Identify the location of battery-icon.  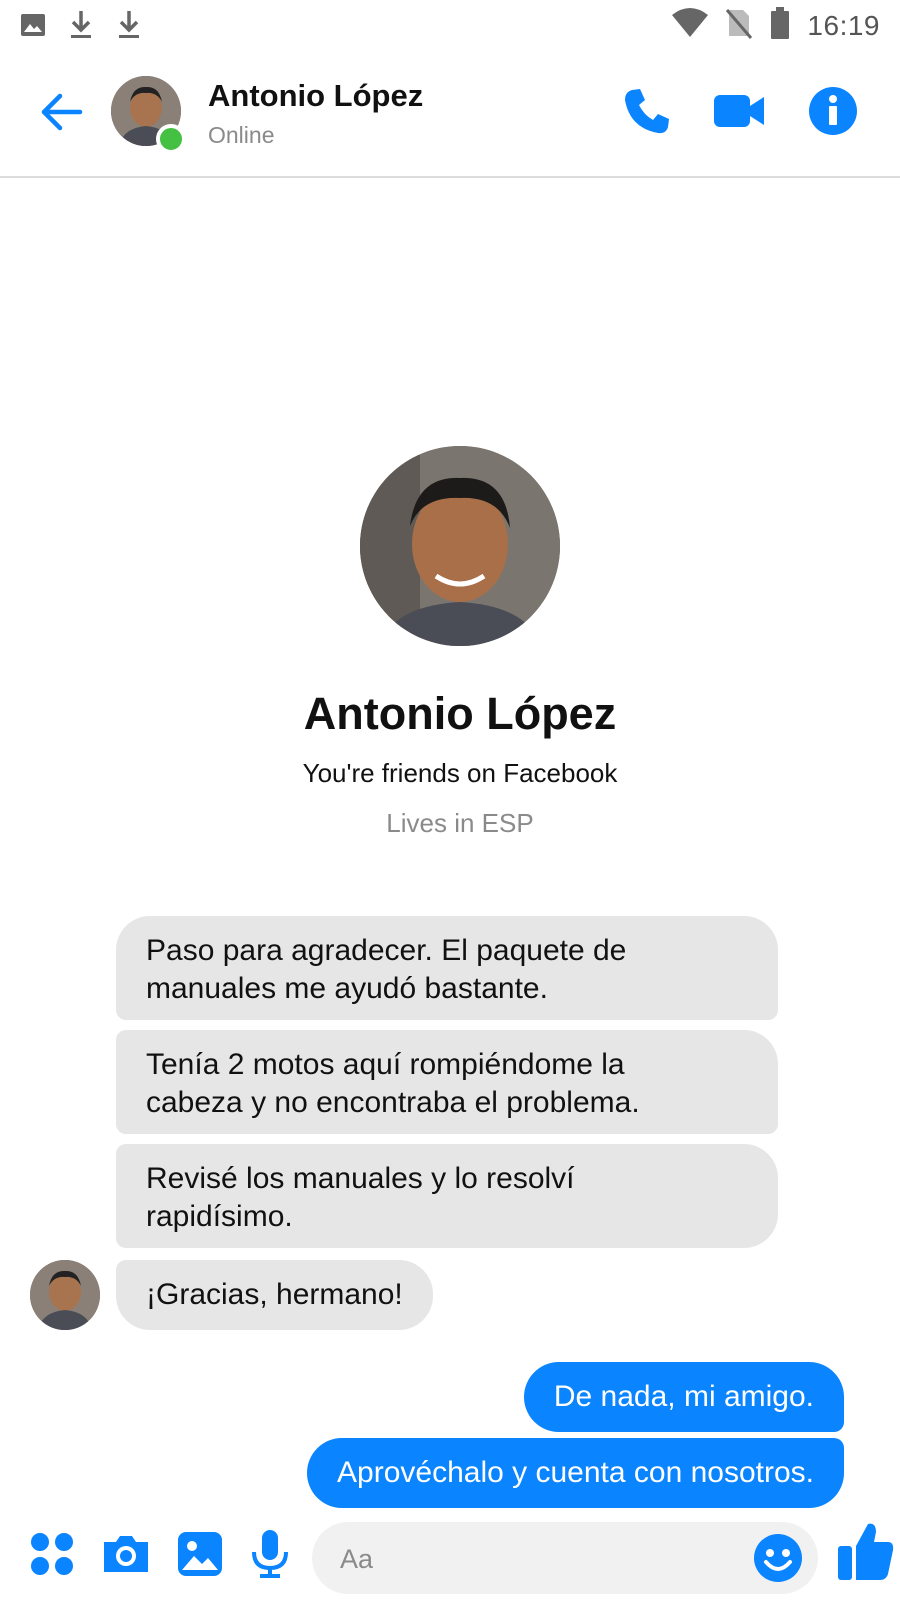
(780, 25).